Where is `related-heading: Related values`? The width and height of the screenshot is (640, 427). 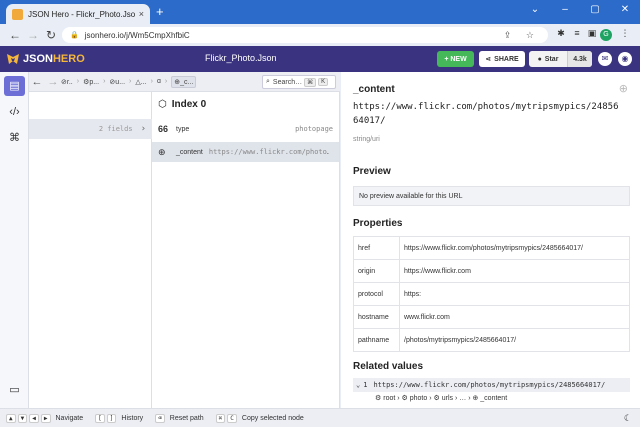
related-heading: Related values is located at coordinates (388, 366).